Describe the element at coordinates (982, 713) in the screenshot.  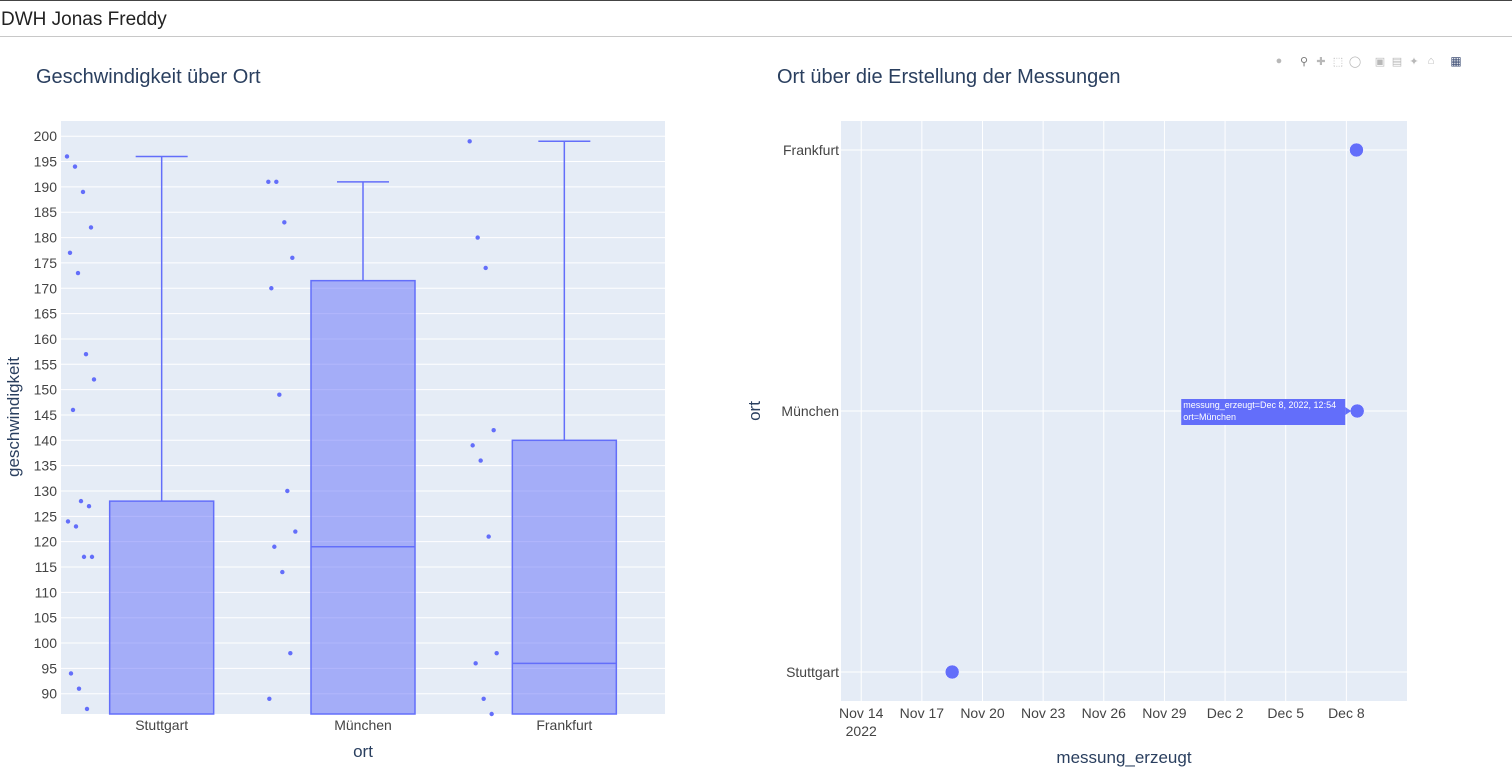
I see `scatter-x-tick: Nov 20` at that location.